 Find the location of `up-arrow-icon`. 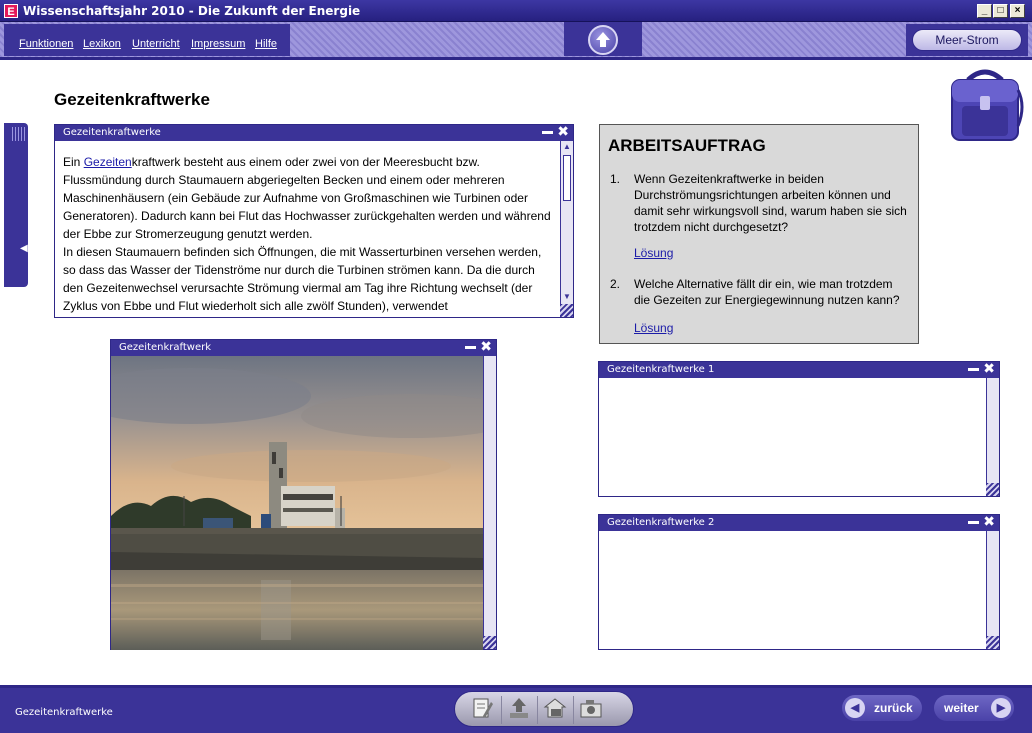

up-arrow-icon is located at coordinates (603, 40).